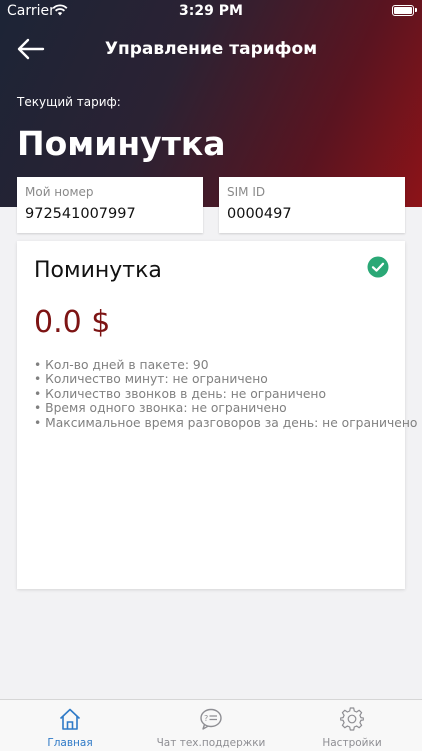  Describe the element at coordinates (352, 743) in the screenshot. I see `tab-settings-label: Настройки` at that location.